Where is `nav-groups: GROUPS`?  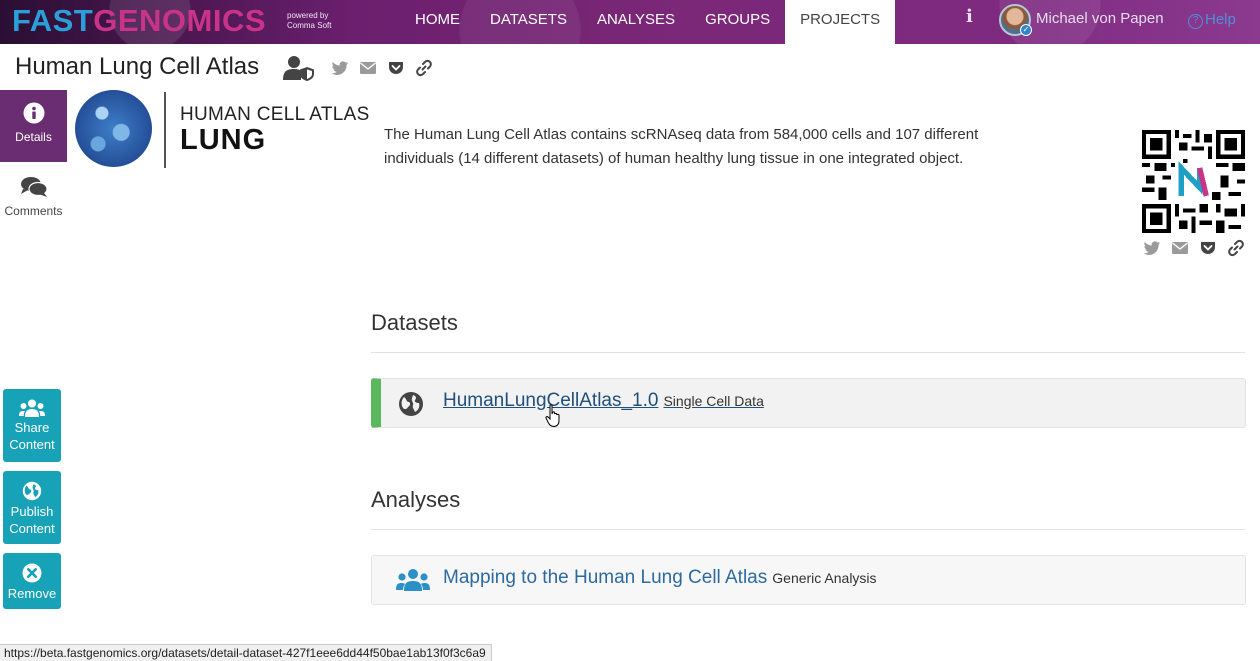 nav-groups: GROUPS is located at coordinates (737, 22).